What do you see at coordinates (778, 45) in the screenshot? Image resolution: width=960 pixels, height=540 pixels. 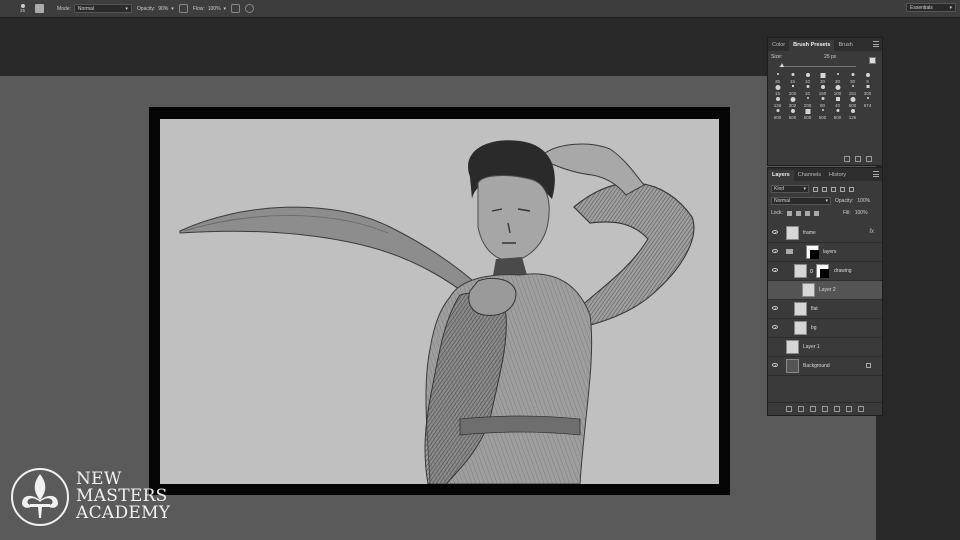 I see `tab-color: Color` at bounding box center [778, 45].